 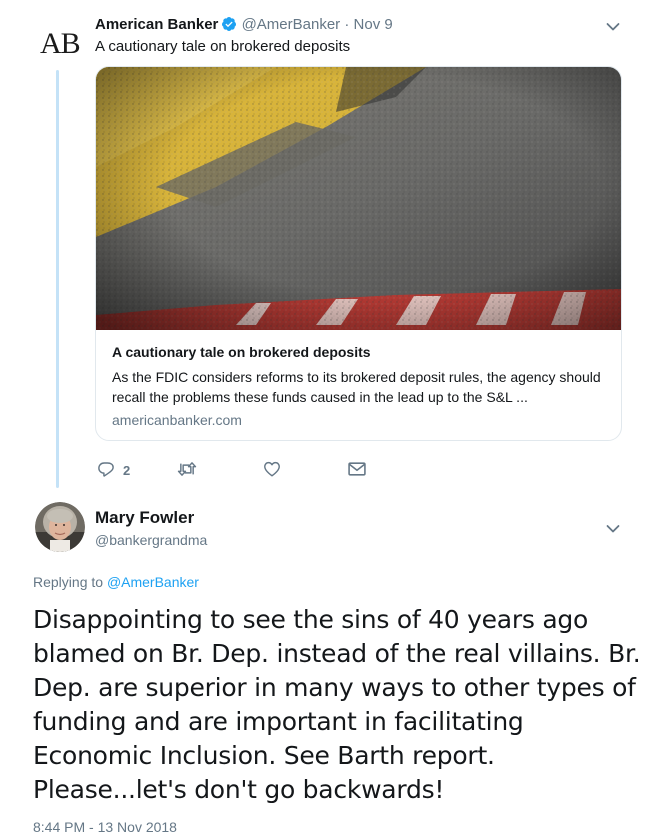 I want to click on reply-button: 2, so click(x=113, y=470).